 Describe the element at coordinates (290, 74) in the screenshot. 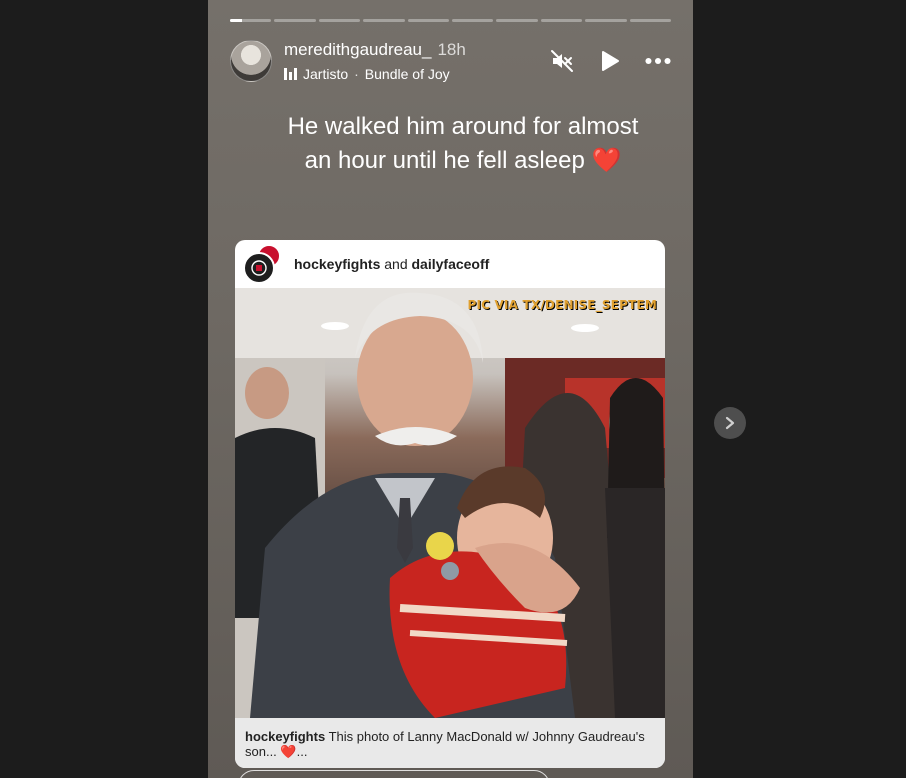

I see `music-bars-icon` at that location.